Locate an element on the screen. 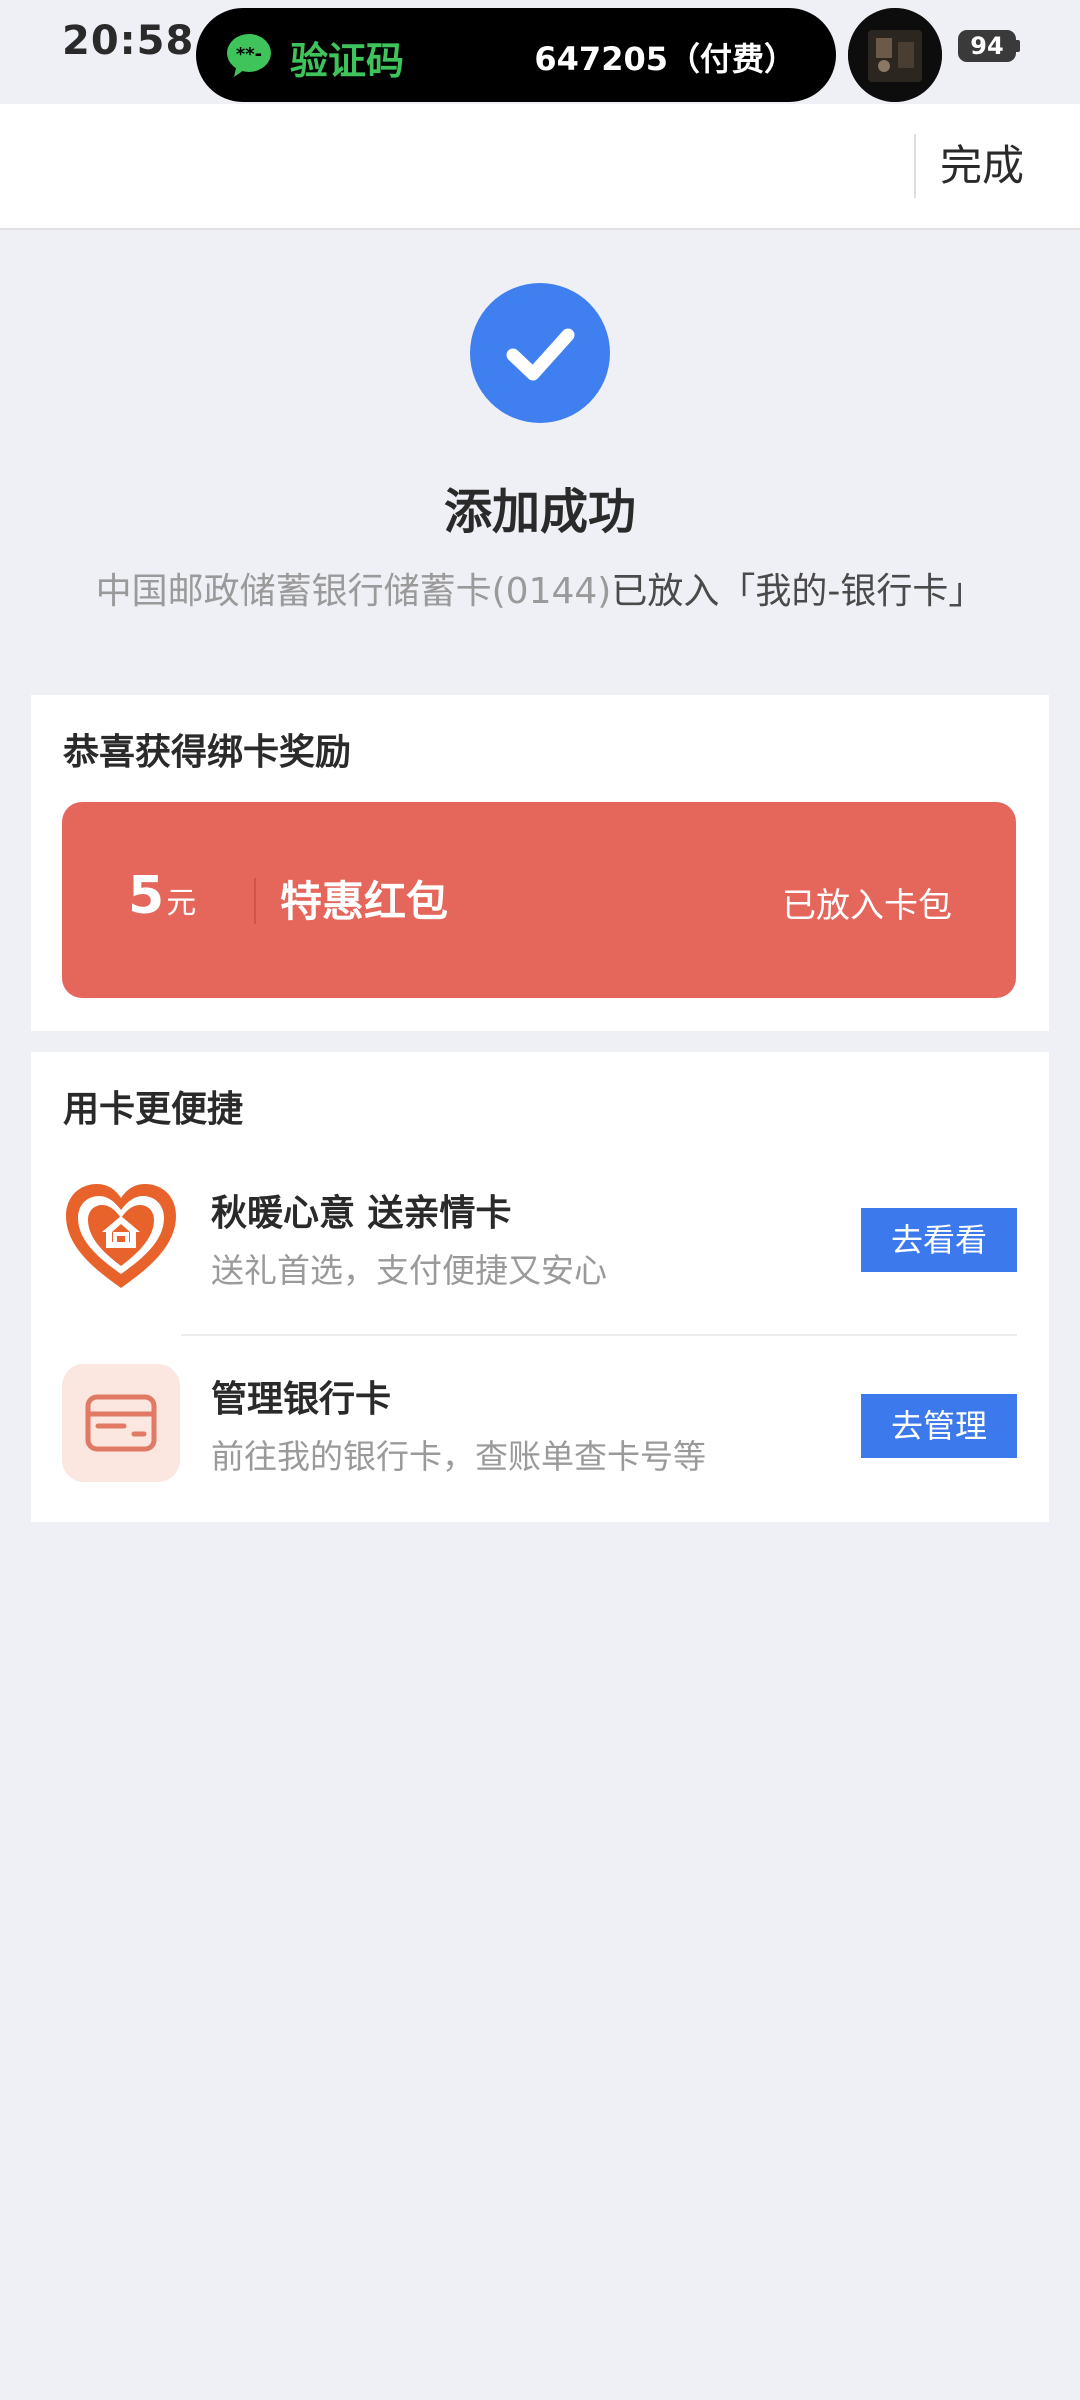 The image size is (1080, 2400). card-destination: 已放入「我的-银行卡」 is located at coordinates (798, 591).